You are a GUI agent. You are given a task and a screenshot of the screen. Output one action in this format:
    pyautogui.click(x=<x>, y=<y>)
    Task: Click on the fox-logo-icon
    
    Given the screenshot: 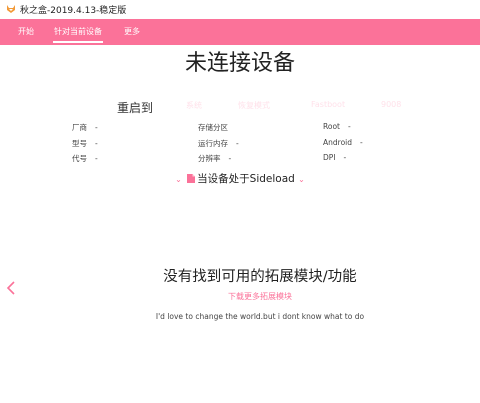 What is the action you would take?
    pyautogui.click(x=11, y=9)
    